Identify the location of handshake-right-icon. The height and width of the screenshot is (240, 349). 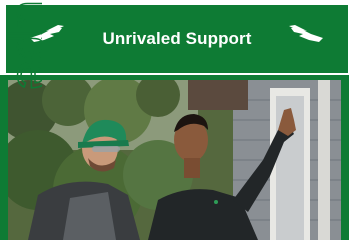
(306, 33).